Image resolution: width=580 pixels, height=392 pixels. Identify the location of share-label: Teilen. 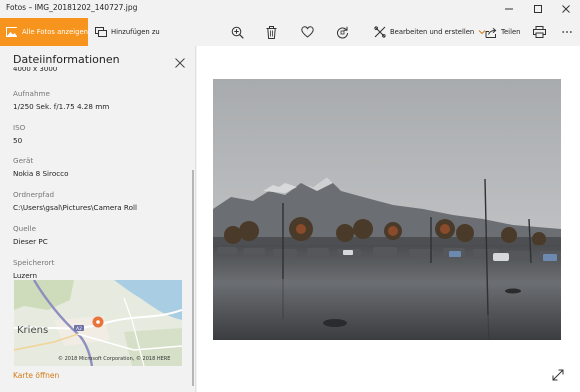
(511, 32).